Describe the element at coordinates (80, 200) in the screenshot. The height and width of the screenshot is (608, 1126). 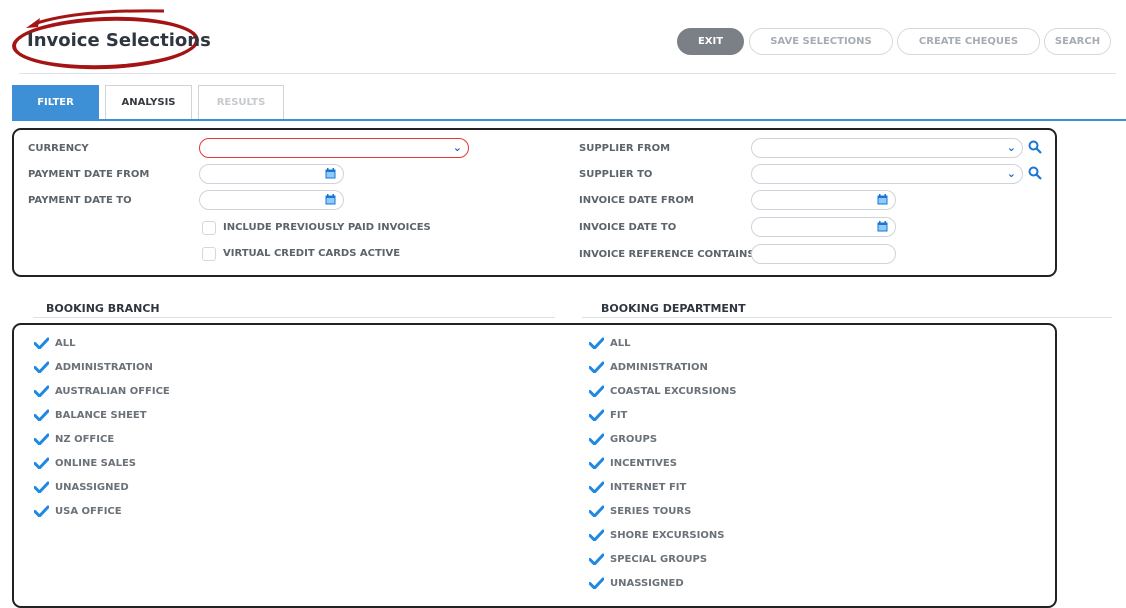
I see `payment-date-to-label: PAYMENT DATE TO` at that location.